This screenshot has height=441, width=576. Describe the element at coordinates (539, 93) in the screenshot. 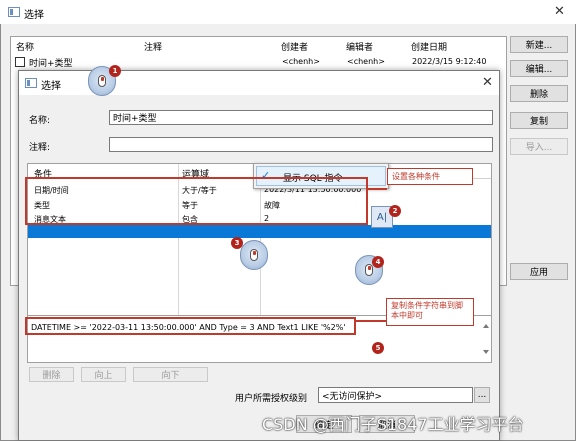

I see `delete-button: 删除` at that location.